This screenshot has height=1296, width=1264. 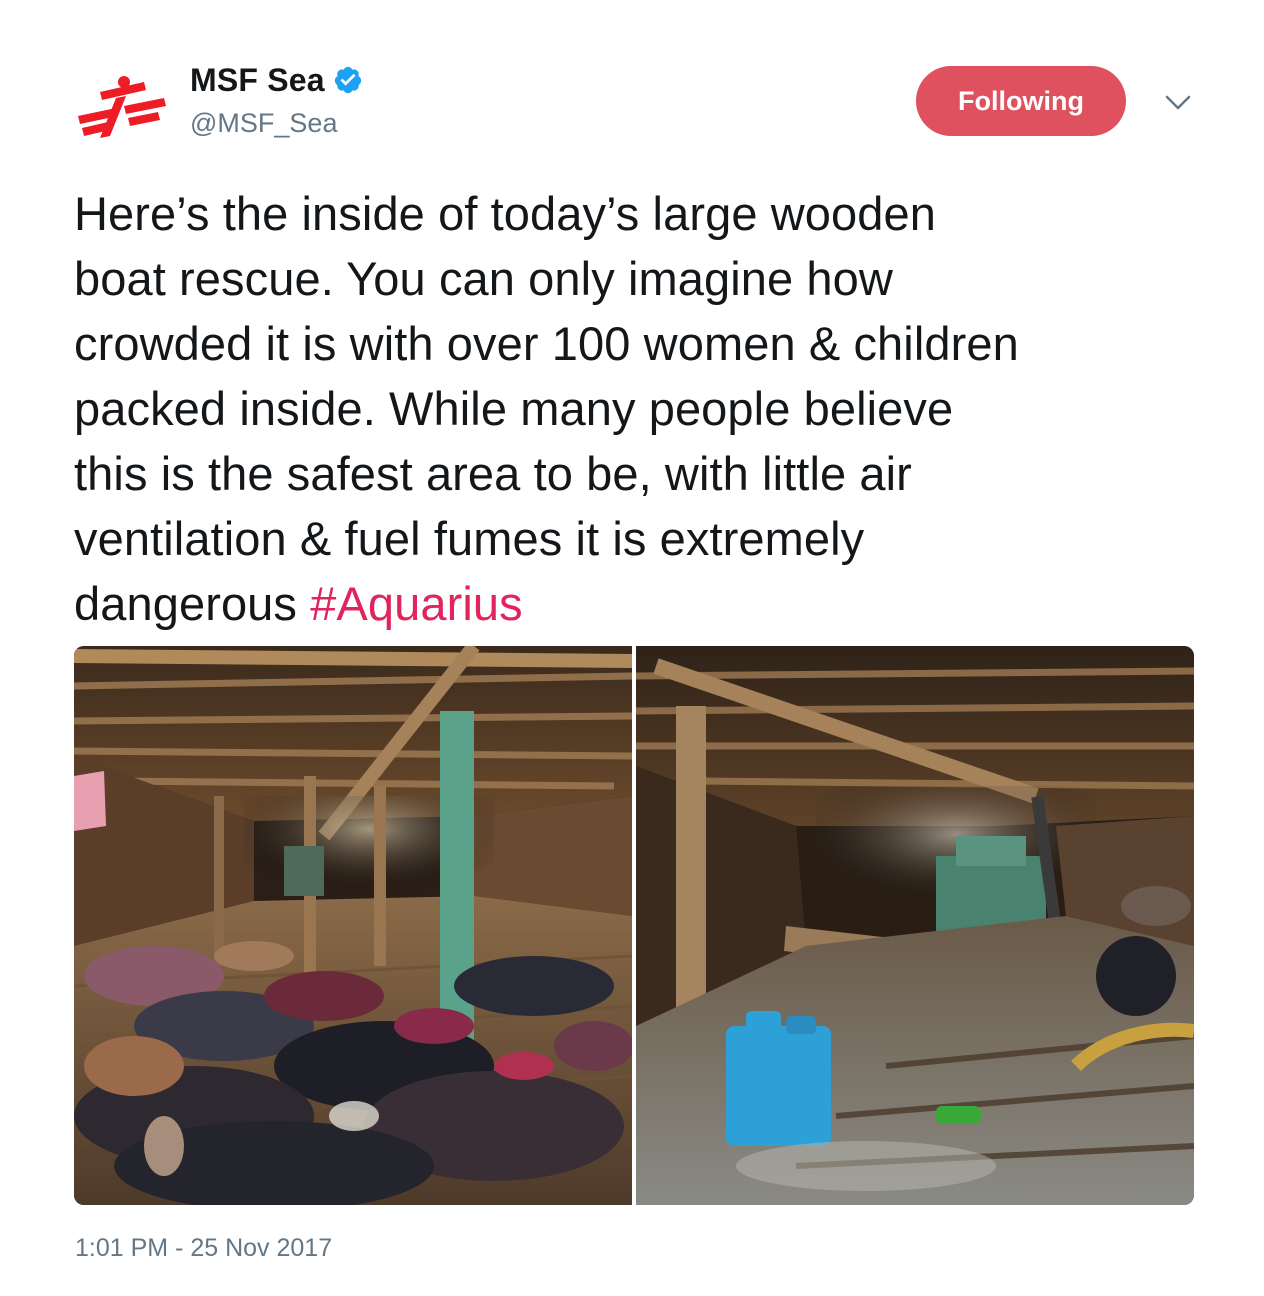 I want to click on tweet-text-line: ventilation & fuel fumes it is extremely, so click(x=469, y=538).